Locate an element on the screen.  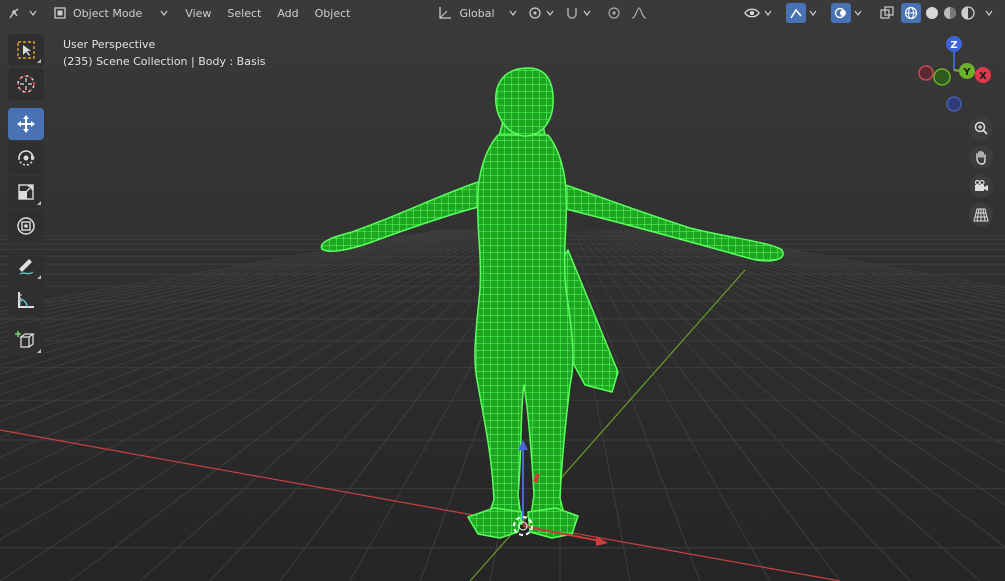
tool-shelf is located at coordinates (27, 196).